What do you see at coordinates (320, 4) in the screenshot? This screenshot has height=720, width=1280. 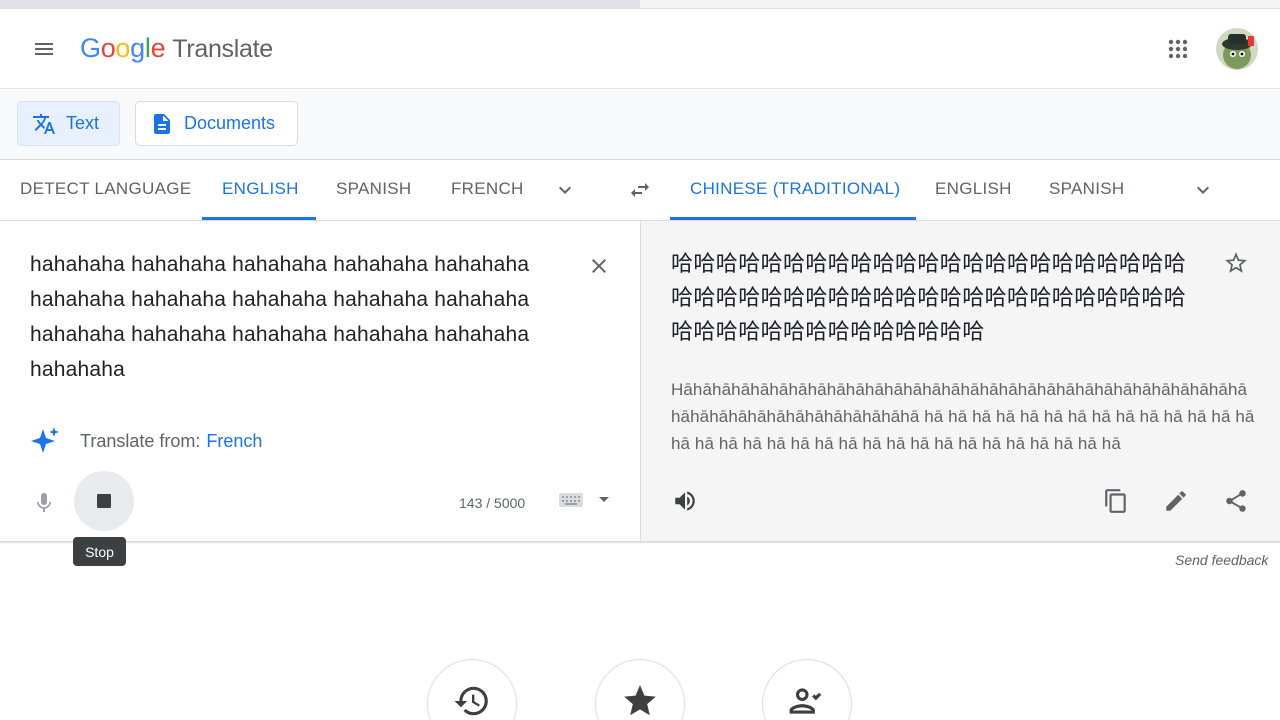 I see `top-strip-segment` at bounding box center [320, 4].